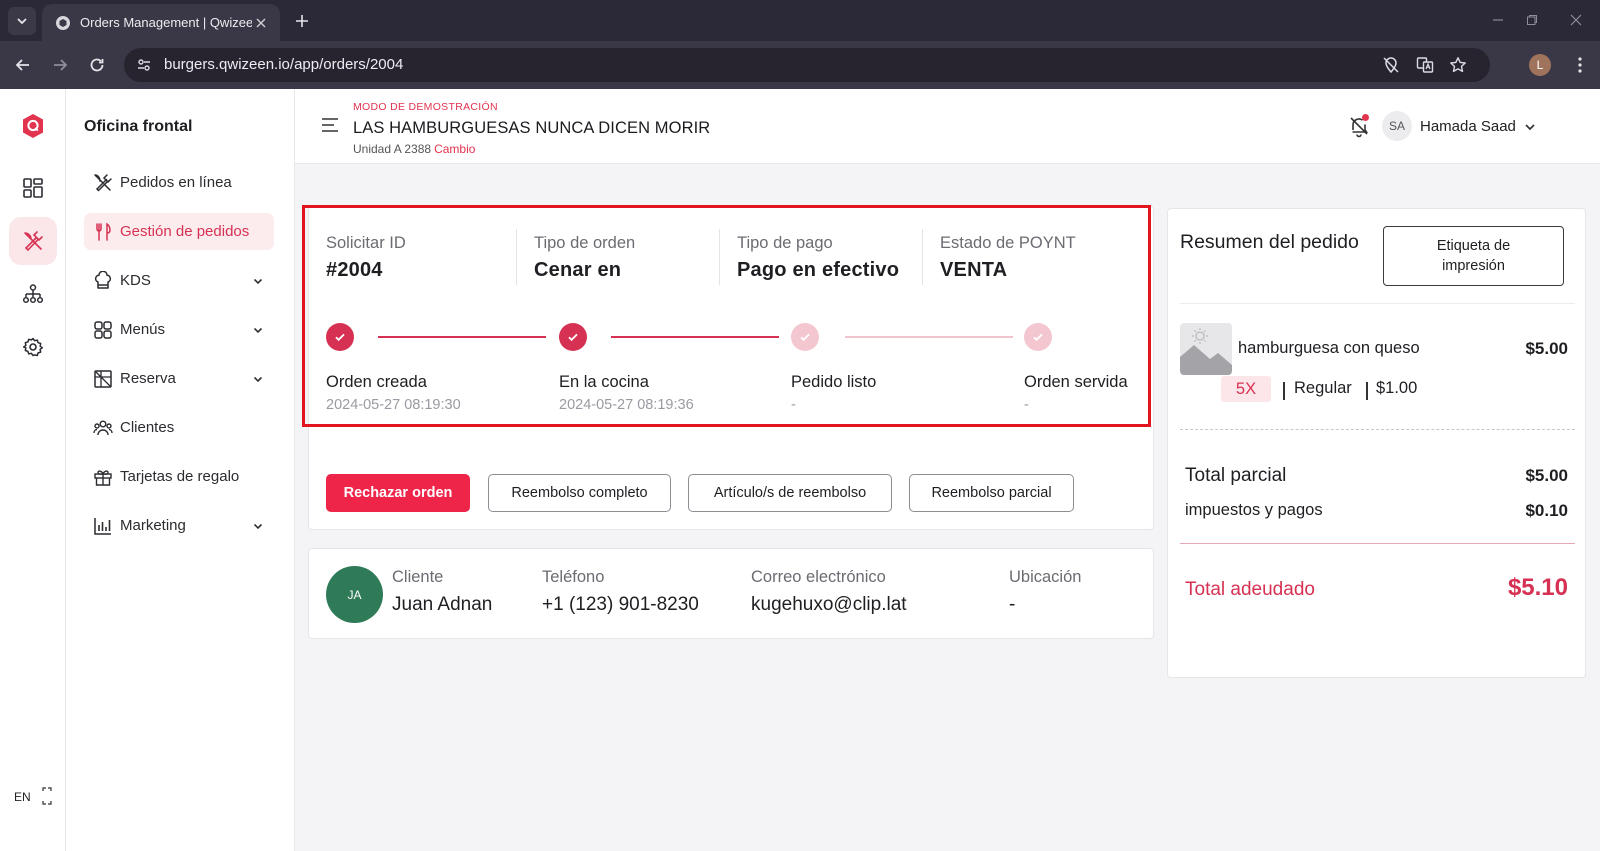 Image resolution: width=1600 pixels, height=851 pixels. I want to click on window-close-button, so click(1576, 20).